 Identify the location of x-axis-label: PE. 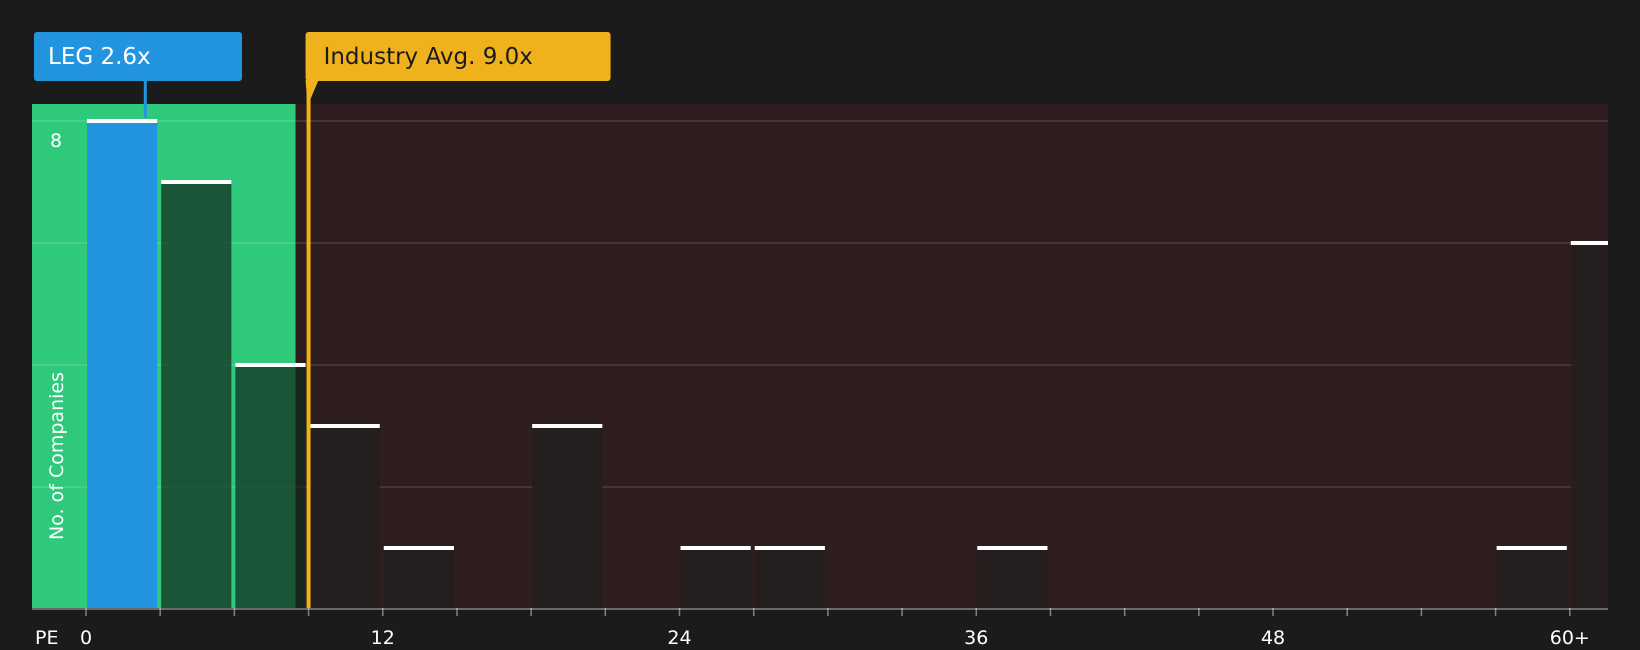
(46, 638).